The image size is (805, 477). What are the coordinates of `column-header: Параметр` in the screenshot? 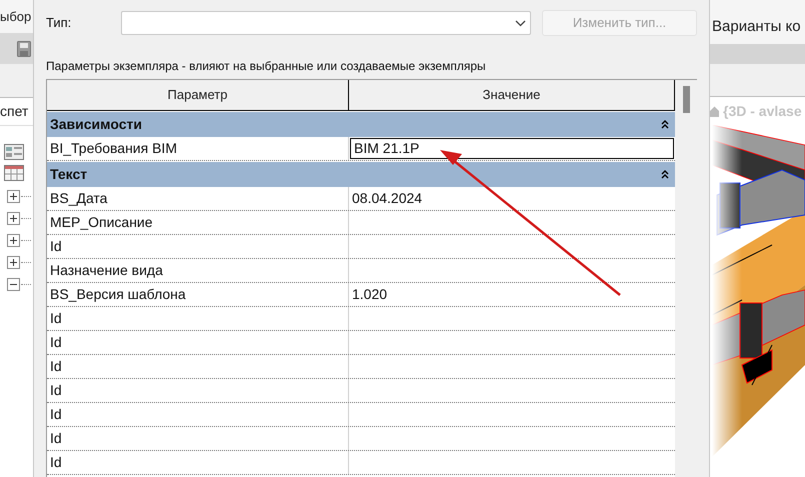 It's located at (198, 95).